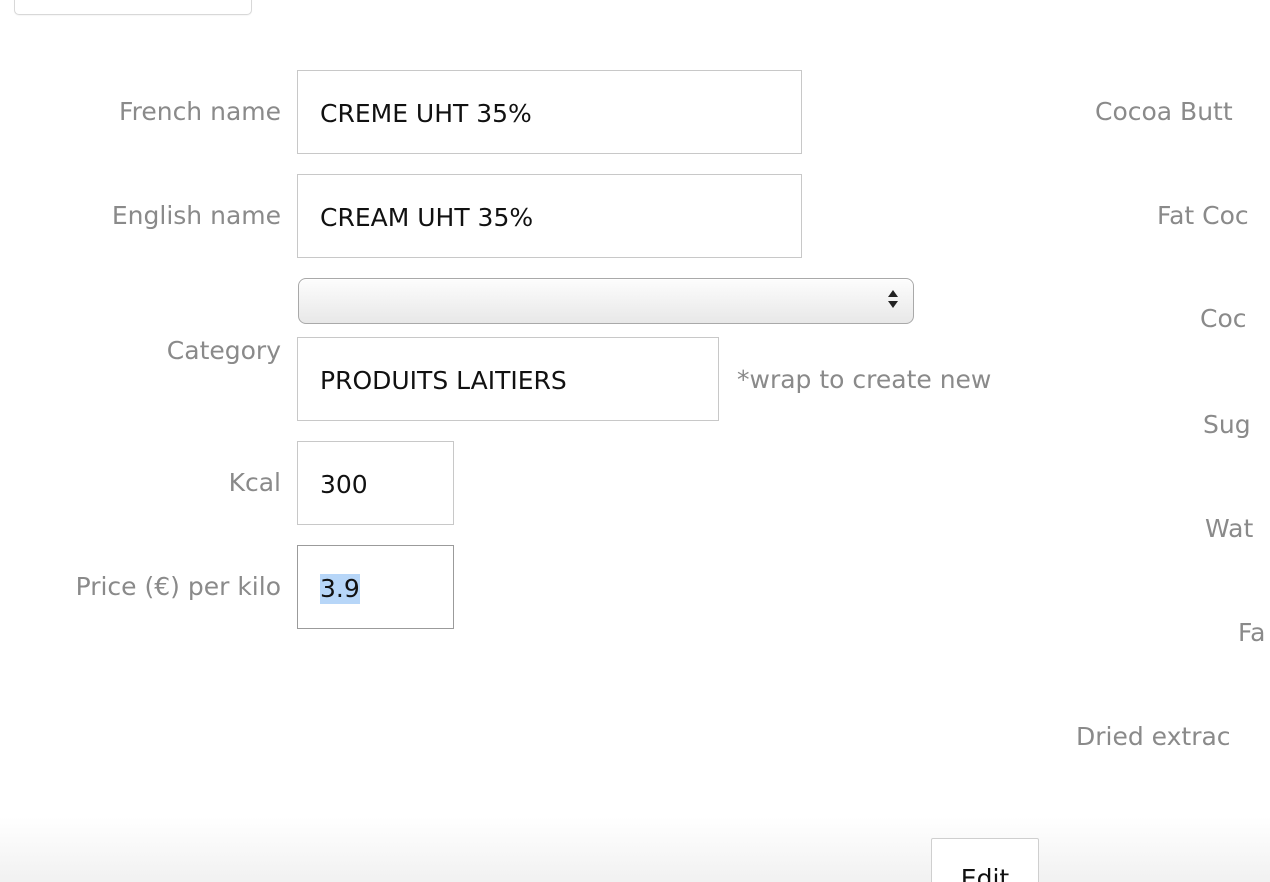 The height and width of the screenshot is (882, 1270). Describe the element at coordinates (178, 586) in the screenshot. I see `price-per-kilo-label: Price (€) per kilo` at that location.